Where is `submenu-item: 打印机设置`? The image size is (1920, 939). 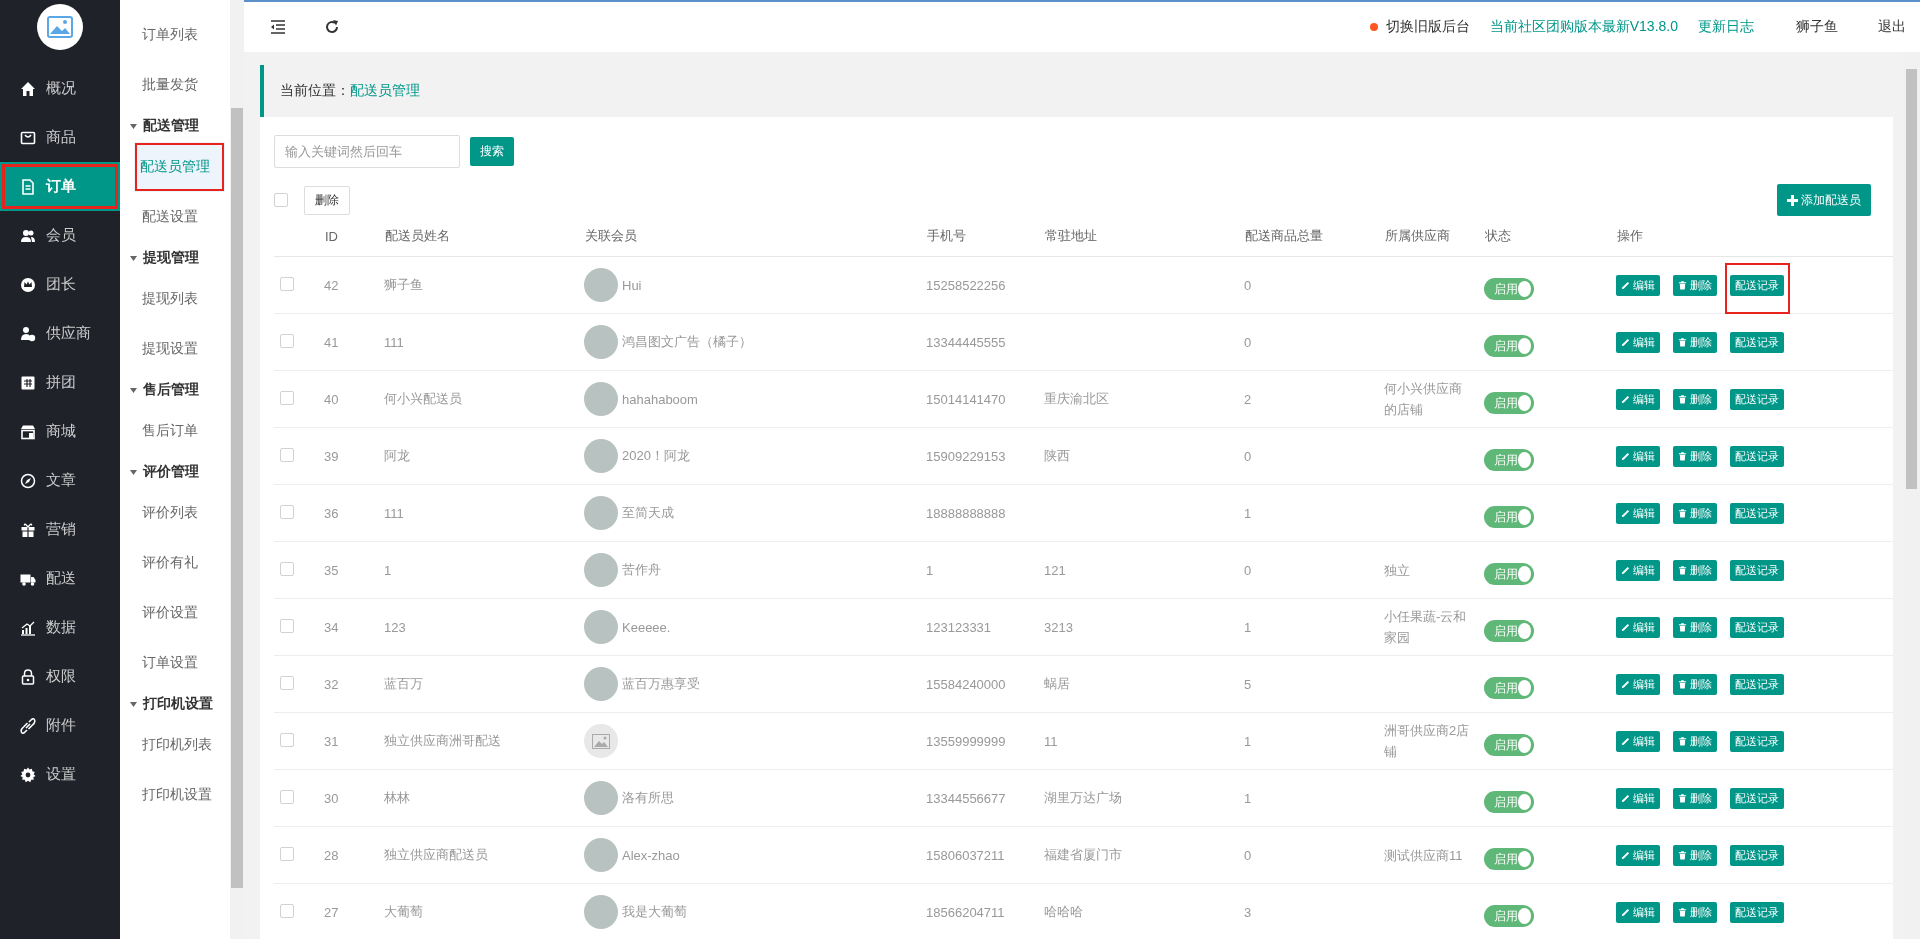 submenu-item: 打印机设置 is located at coordinates (175, 795).